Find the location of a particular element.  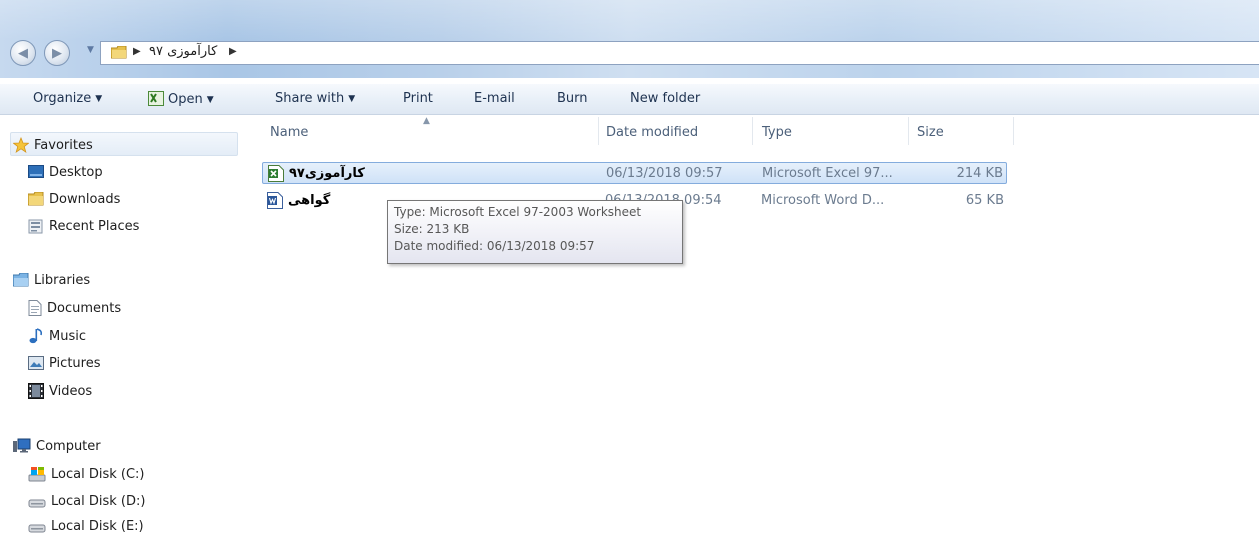

nav-documents-label: Documents is located at coordinates (84, 308).